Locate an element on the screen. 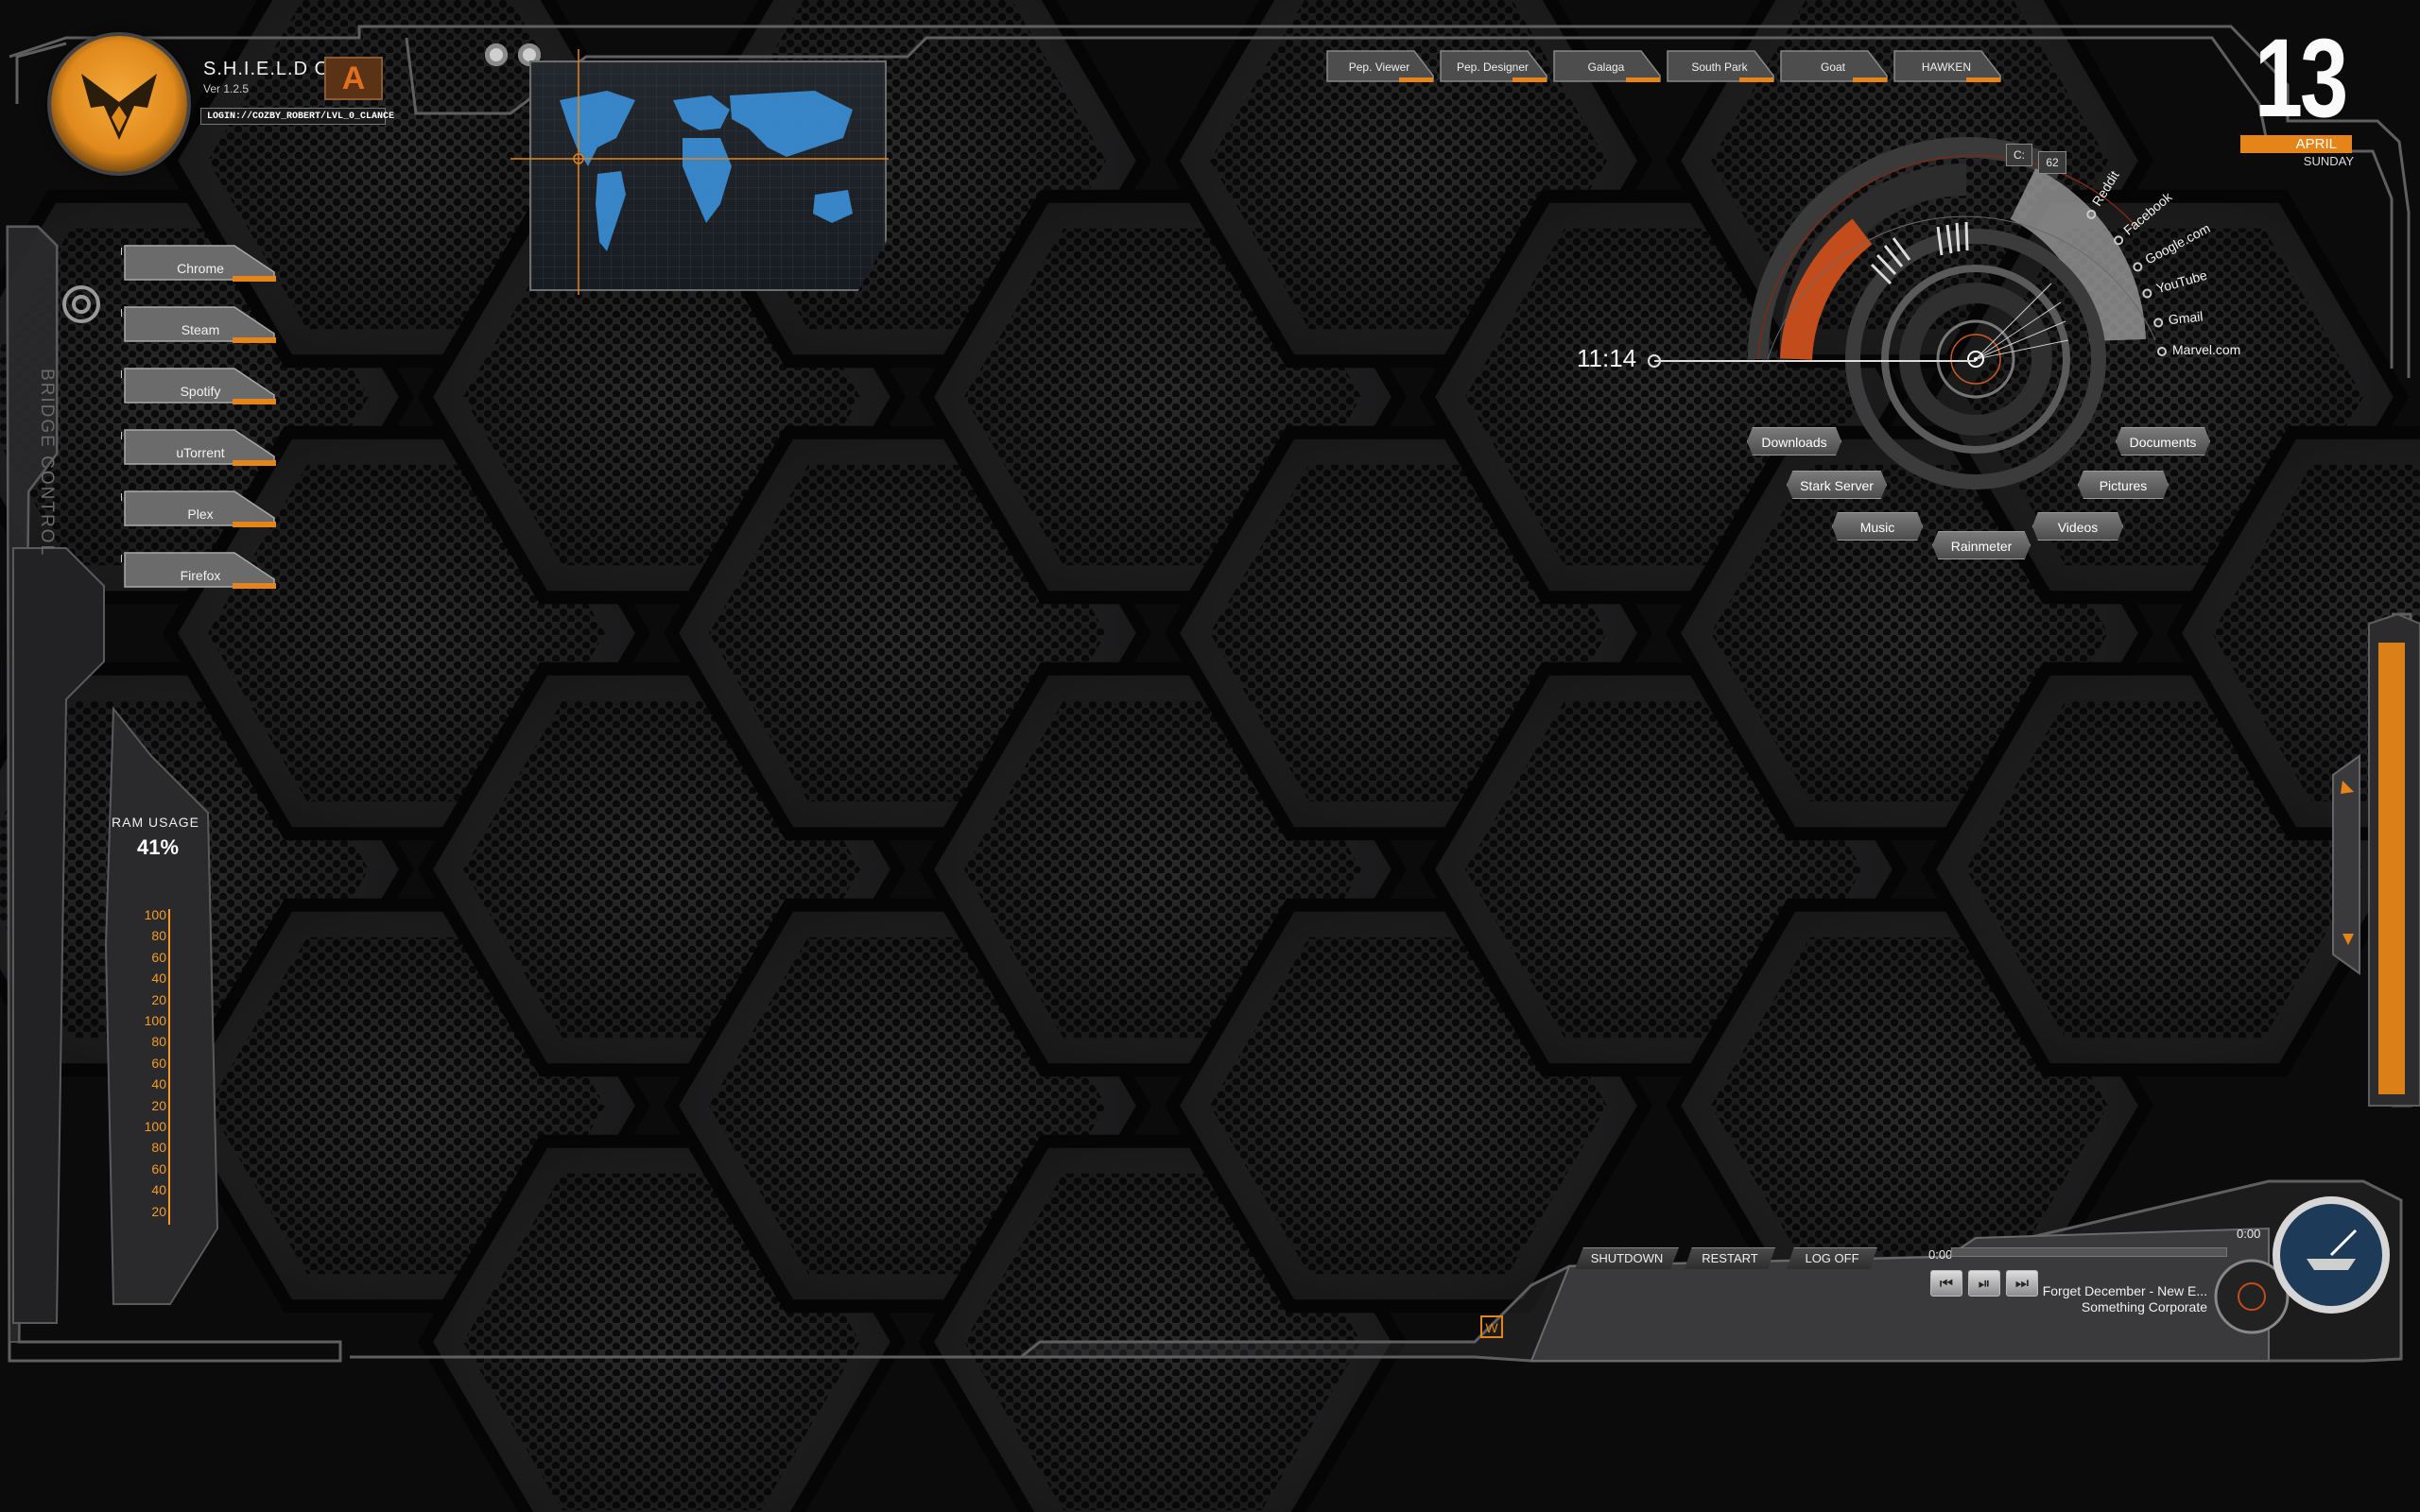  top-tab-pep-viewer: Pep. Viewer is located at coordinates (1379, 66).